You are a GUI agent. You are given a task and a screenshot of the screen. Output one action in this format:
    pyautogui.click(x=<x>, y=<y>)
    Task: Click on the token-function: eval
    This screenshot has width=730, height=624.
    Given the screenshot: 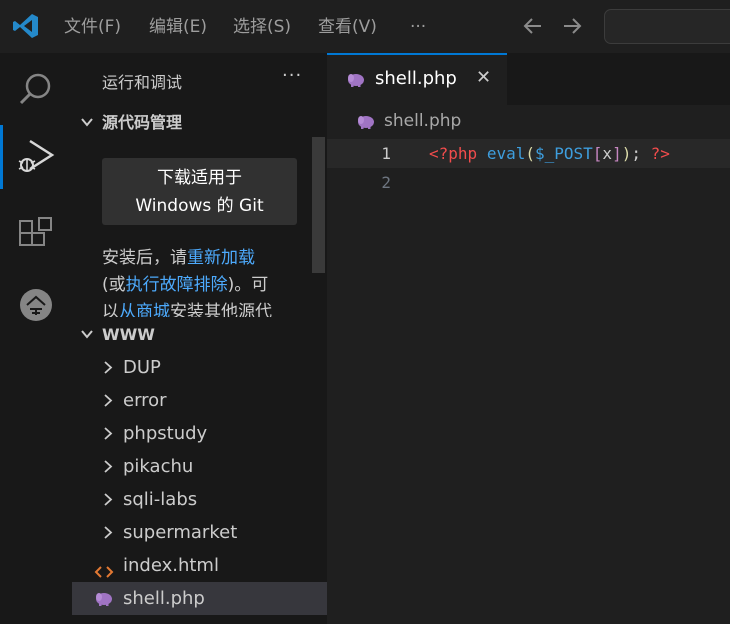 What is the action you would take?
    pyautogui.click(x=506, y=153)
    